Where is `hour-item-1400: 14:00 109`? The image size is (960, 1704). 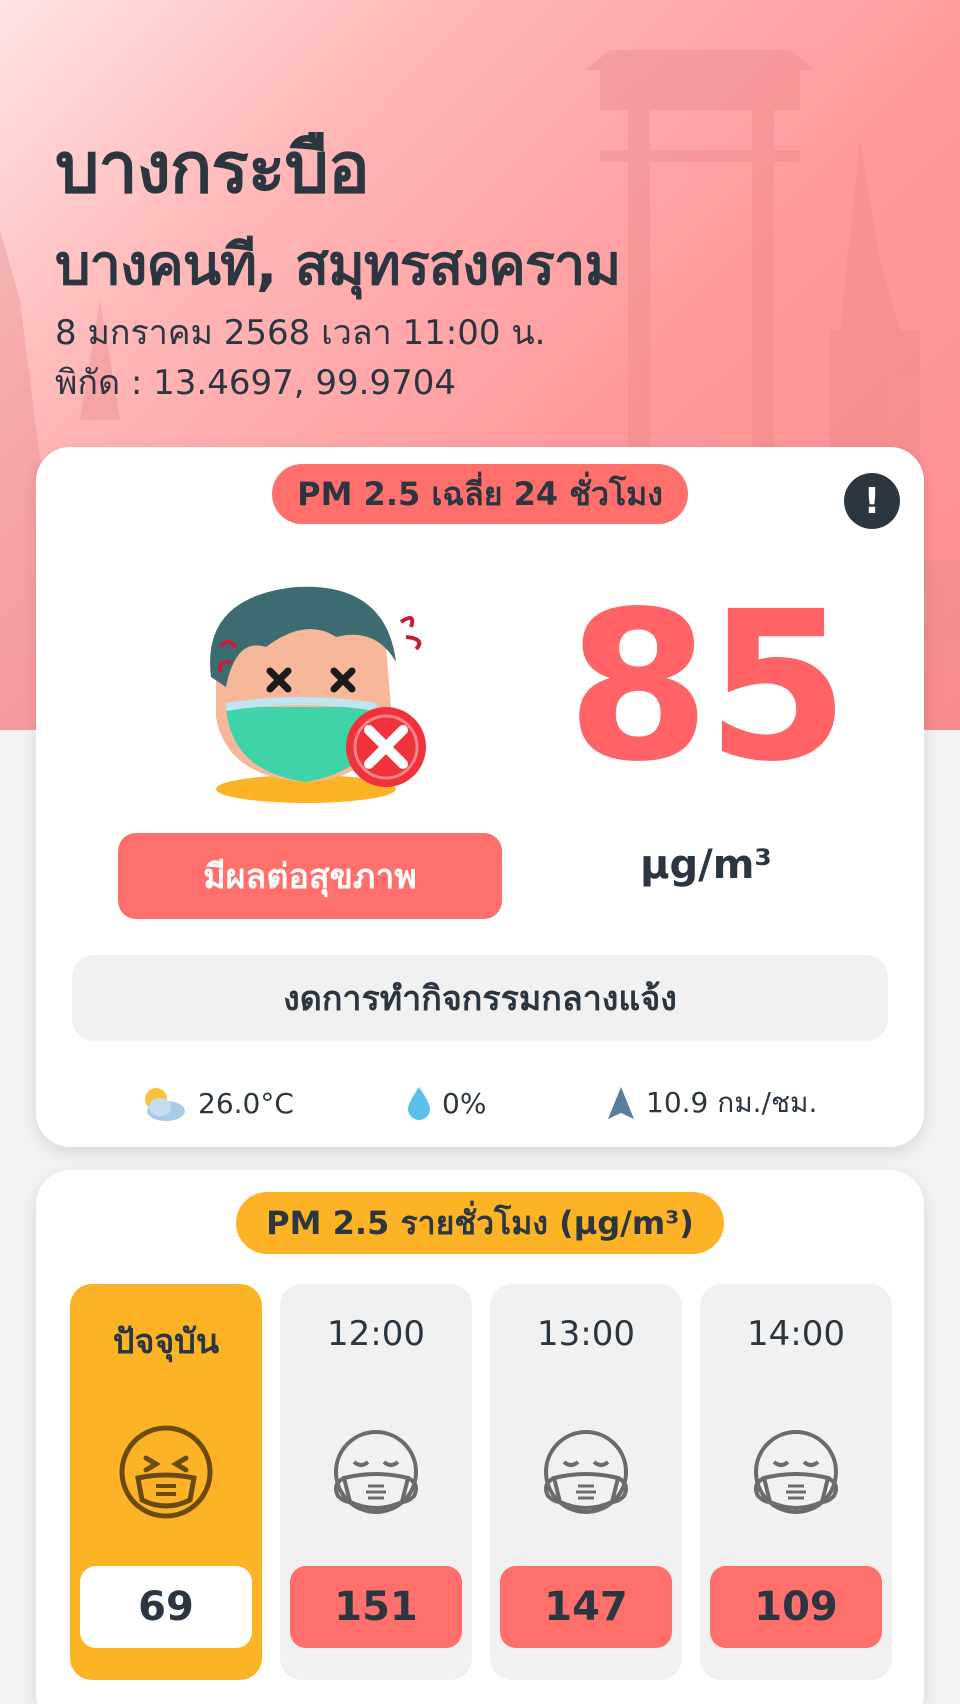
hour-item-1400: 14:00 109 is located at coordinates (796, 1482).